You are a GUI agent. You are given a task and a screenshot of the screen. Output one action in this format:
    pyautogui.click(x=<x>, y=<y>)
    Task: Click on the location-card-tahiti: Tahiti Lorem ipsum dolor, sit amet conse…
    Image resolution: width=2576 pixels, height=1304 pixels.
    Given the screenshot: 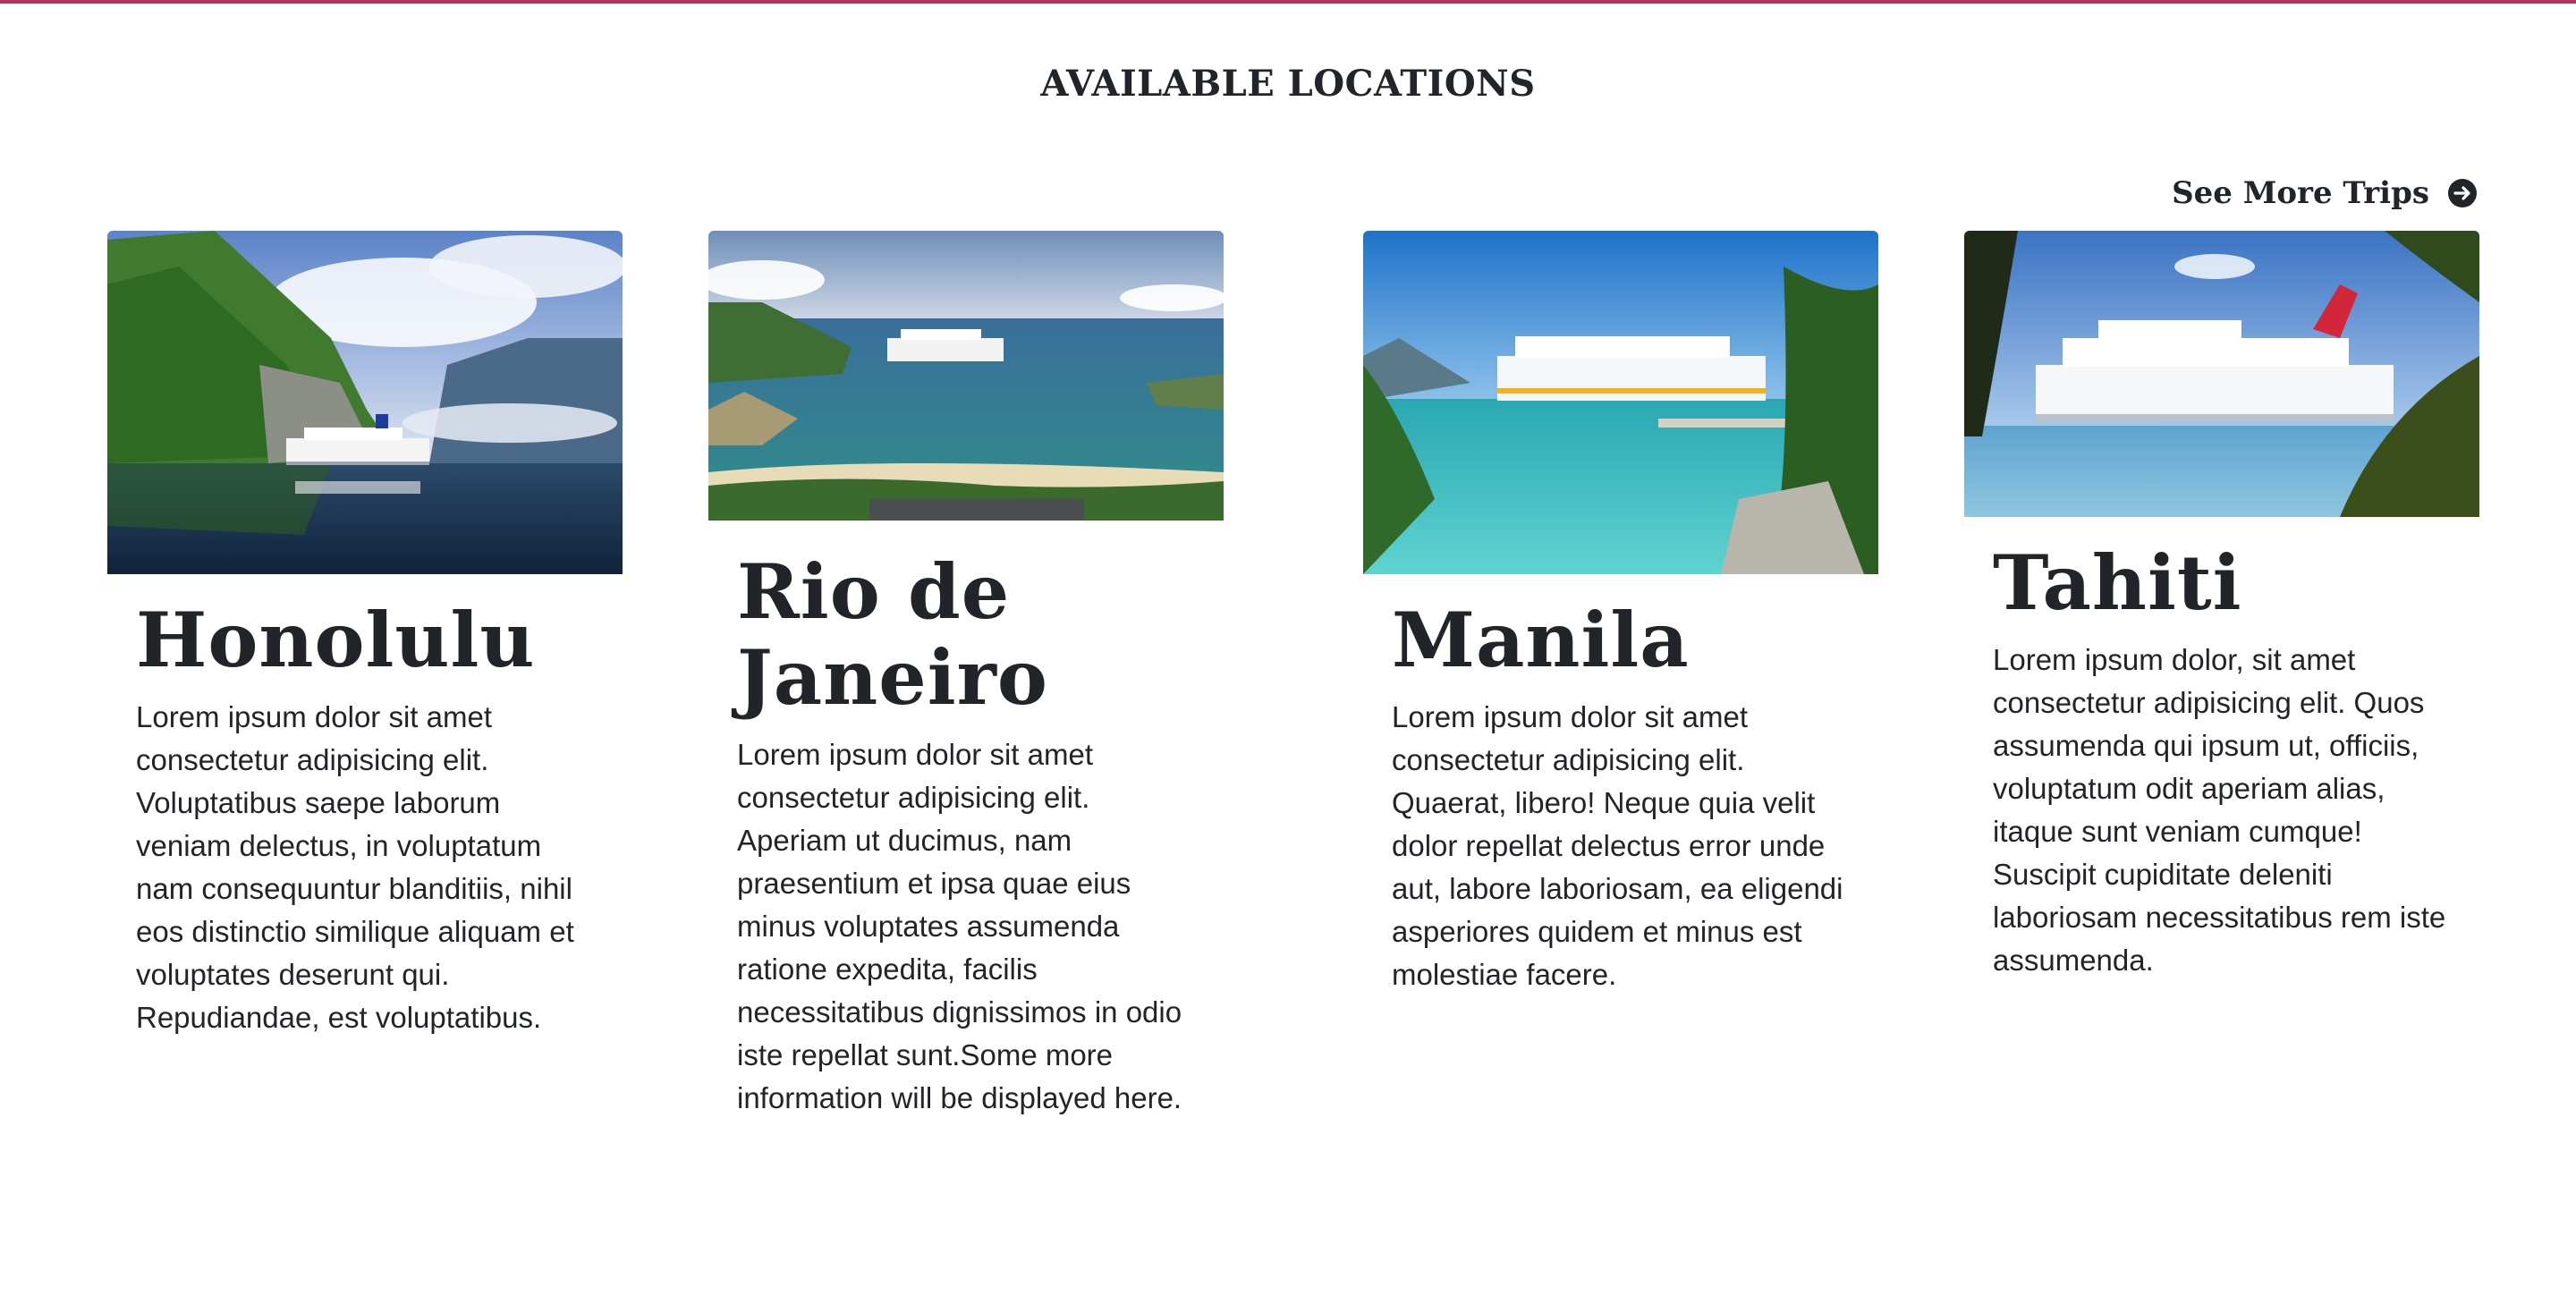 What is the action you would take?
    pyautogui.click(x=2221, y=607)
    